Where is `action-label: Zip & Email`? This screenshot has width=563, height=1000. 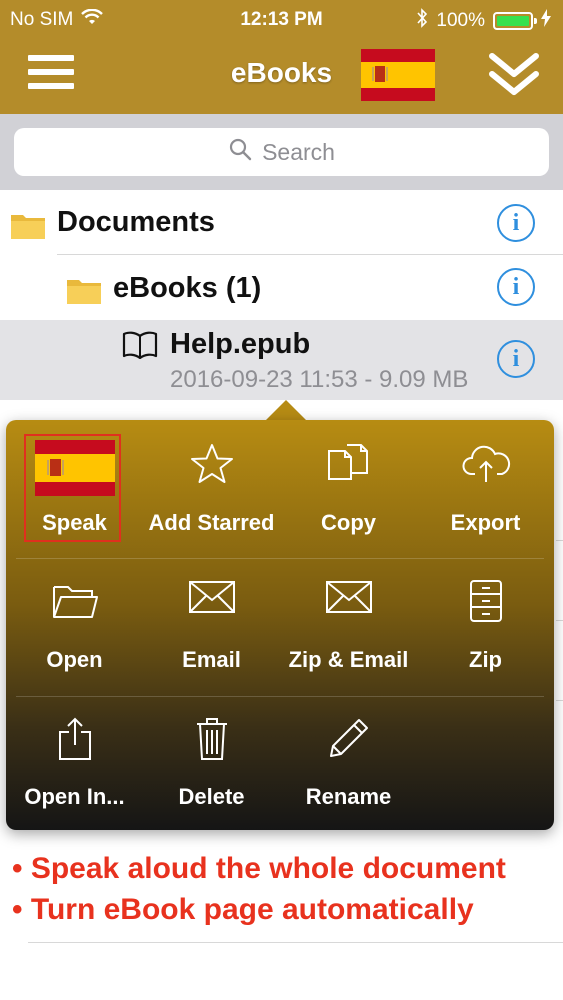
action-label: Zip & Email is located at coordinates (348, 659).